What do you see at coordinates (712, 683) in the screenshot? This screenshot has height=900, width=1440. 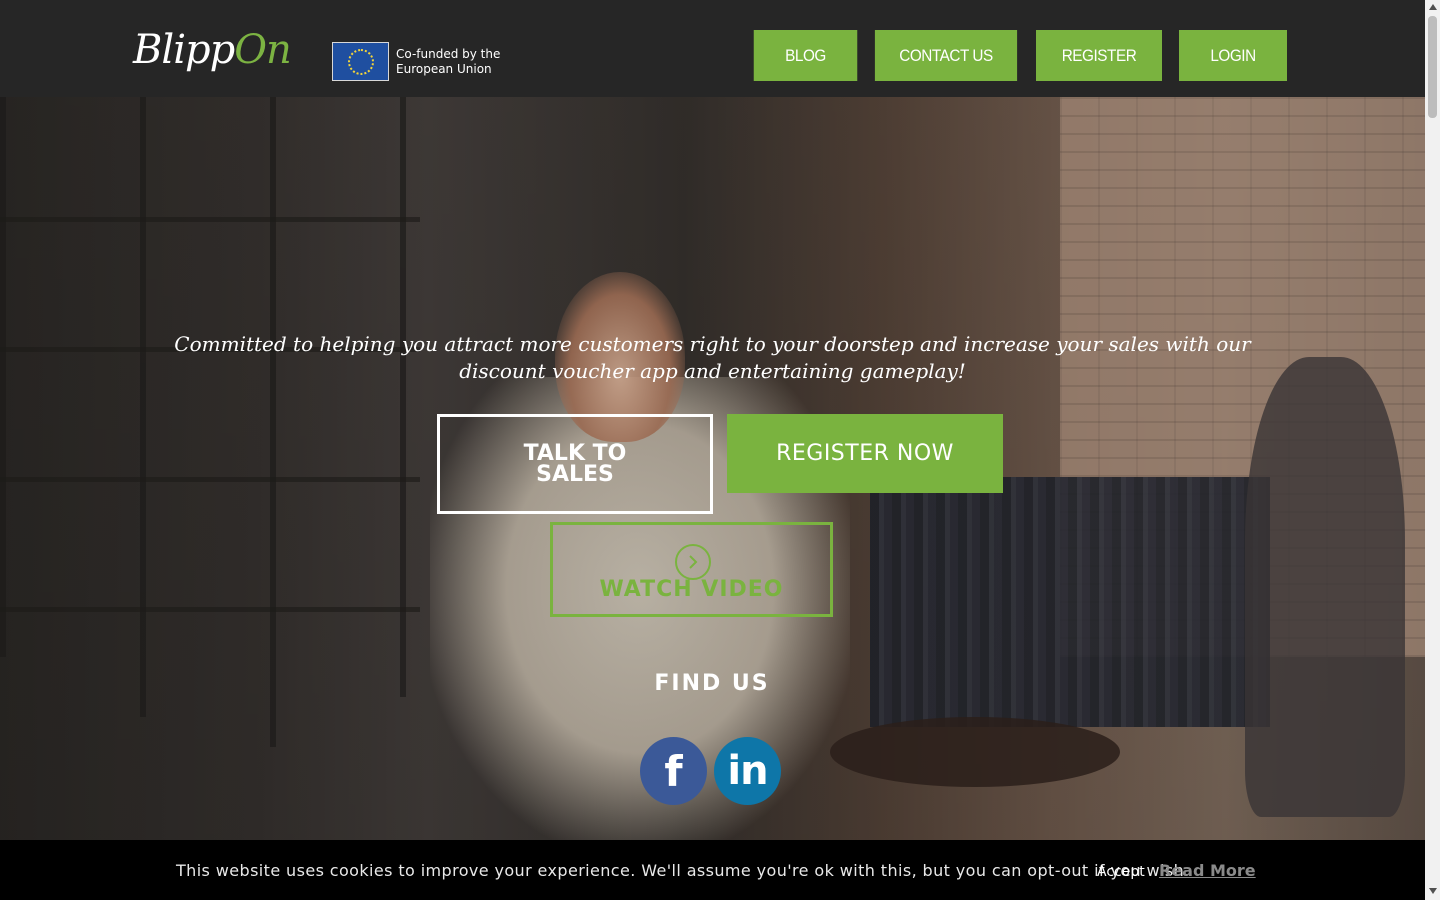 I see `find-us-heading: FIND US` at bounding box center [712, 683].